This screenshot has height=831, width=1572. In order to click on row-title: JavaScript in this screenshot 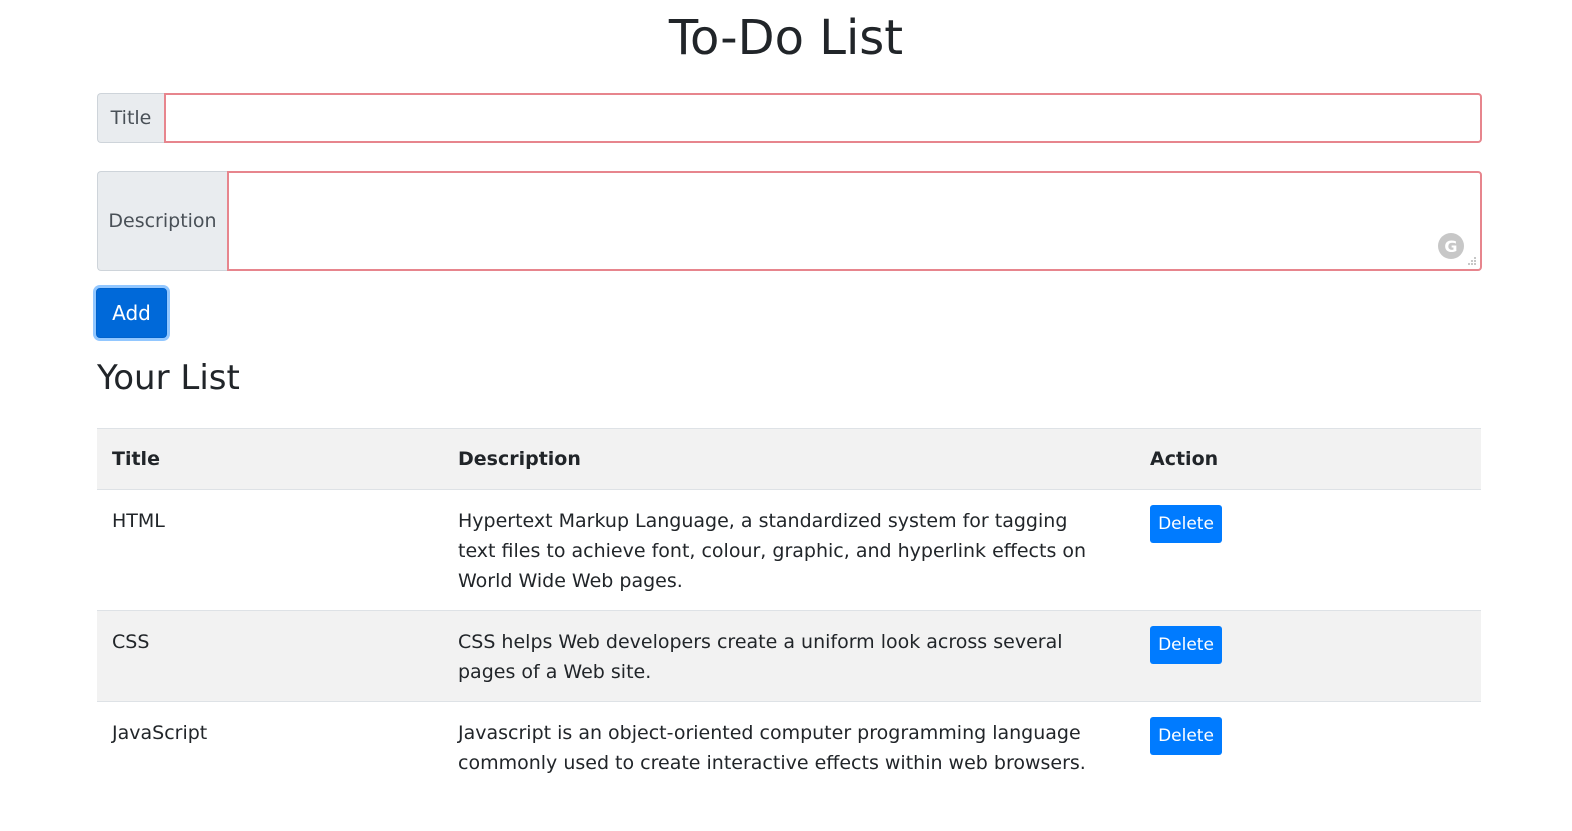, I will do `click(160, 733)`.